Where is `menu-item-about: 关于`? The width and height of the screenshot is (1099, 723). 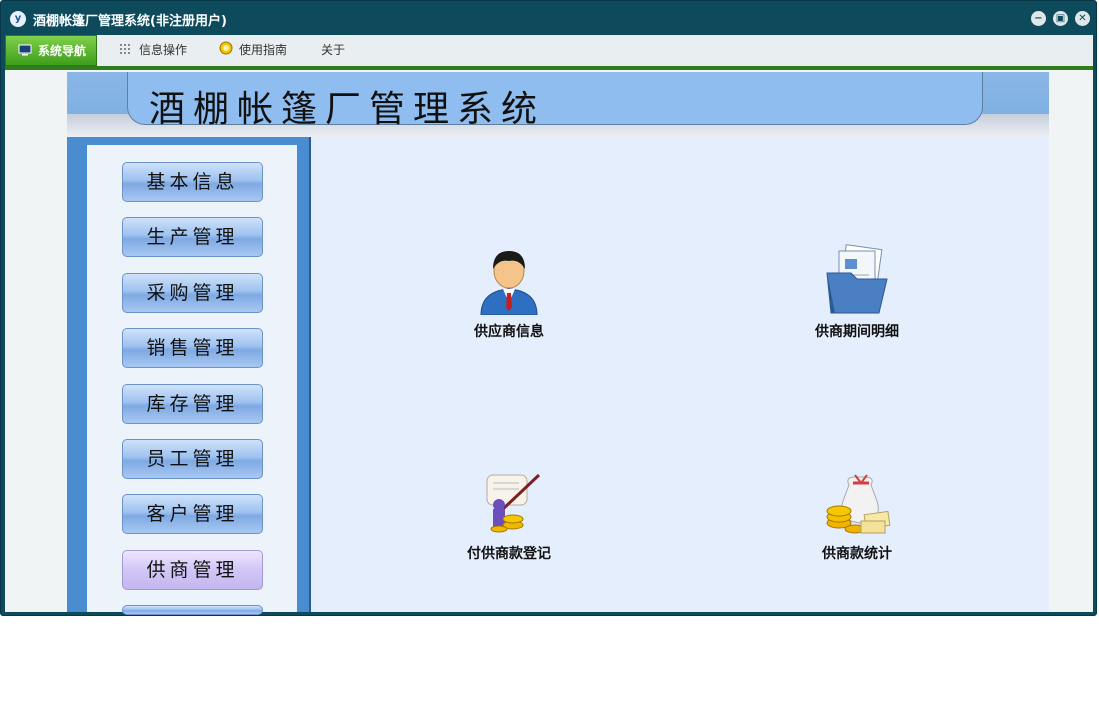
menu-item-about: 关于 is located at coordinates (333, 50).